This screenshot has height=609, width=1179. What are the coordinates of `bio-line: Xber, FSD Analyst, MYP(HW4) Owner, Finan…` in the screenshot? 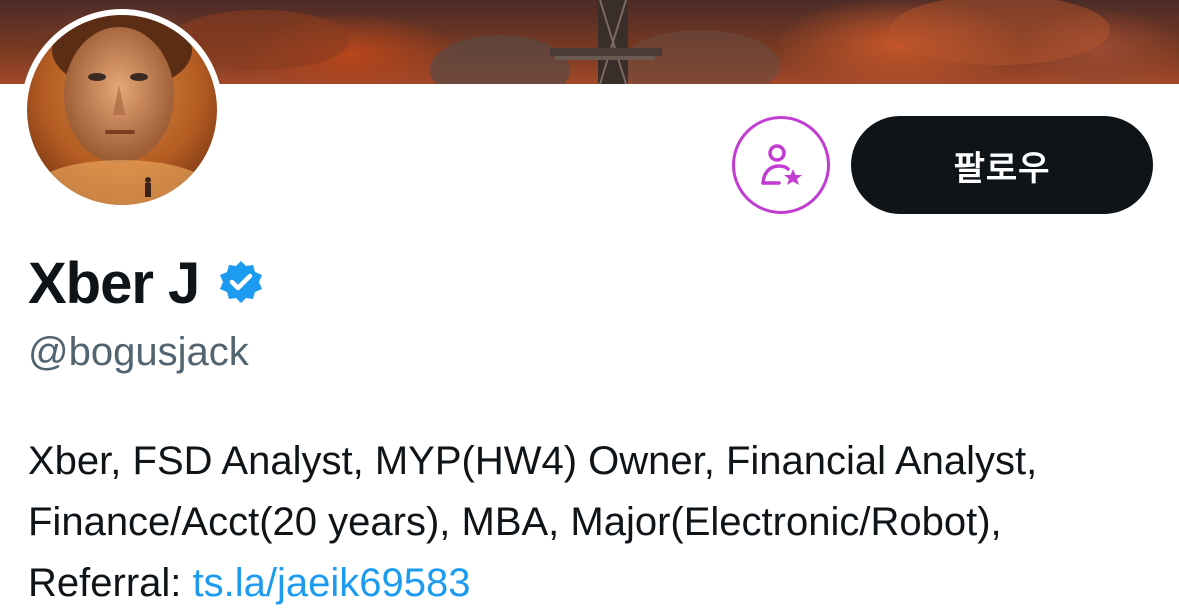 It's located at (533, 461).